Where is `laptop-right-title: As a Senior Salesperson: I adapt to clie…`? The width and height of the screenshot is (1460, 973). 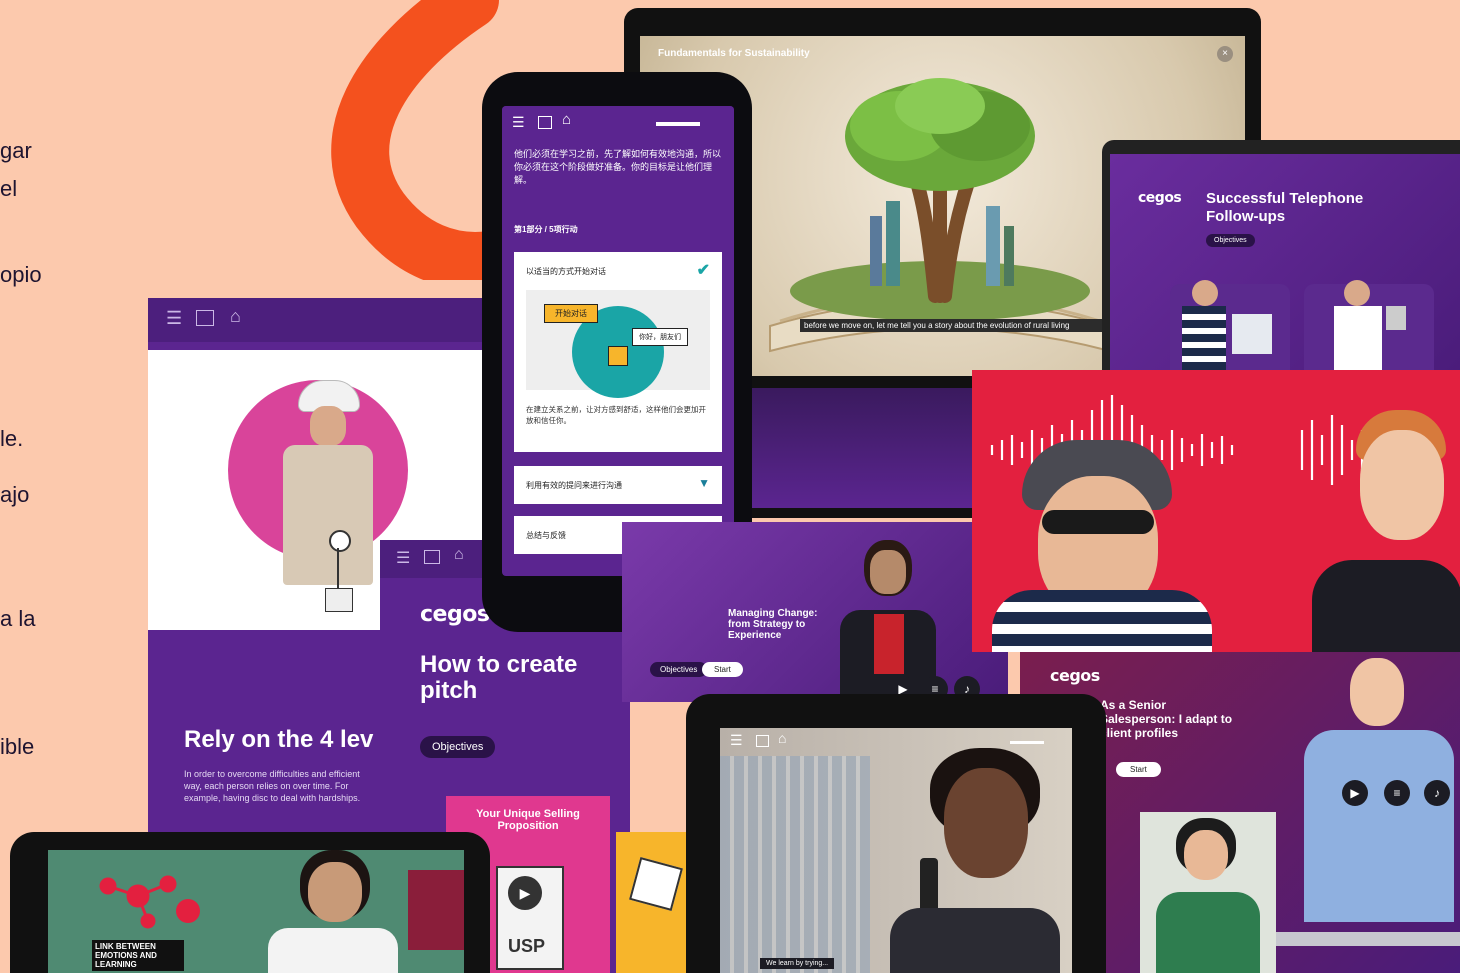
laptop-right-title: As a Senior Salesperson: I adapt to clie… is located at coordinates (1166, 719).